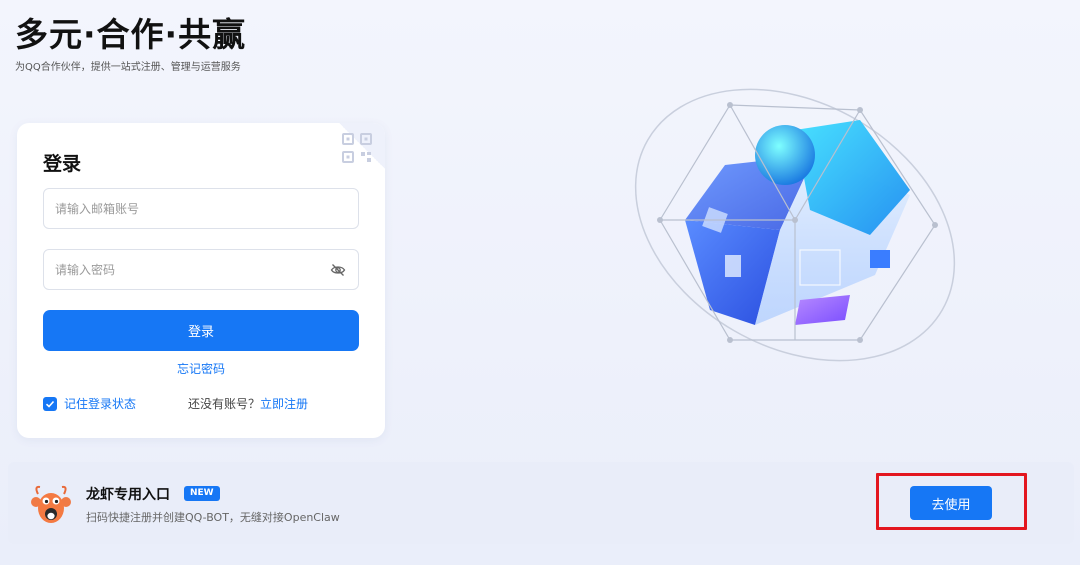 The width and height of the screenshot is (1080, 565). I want to click on checkbox-checked-icon, so click(50, 403).